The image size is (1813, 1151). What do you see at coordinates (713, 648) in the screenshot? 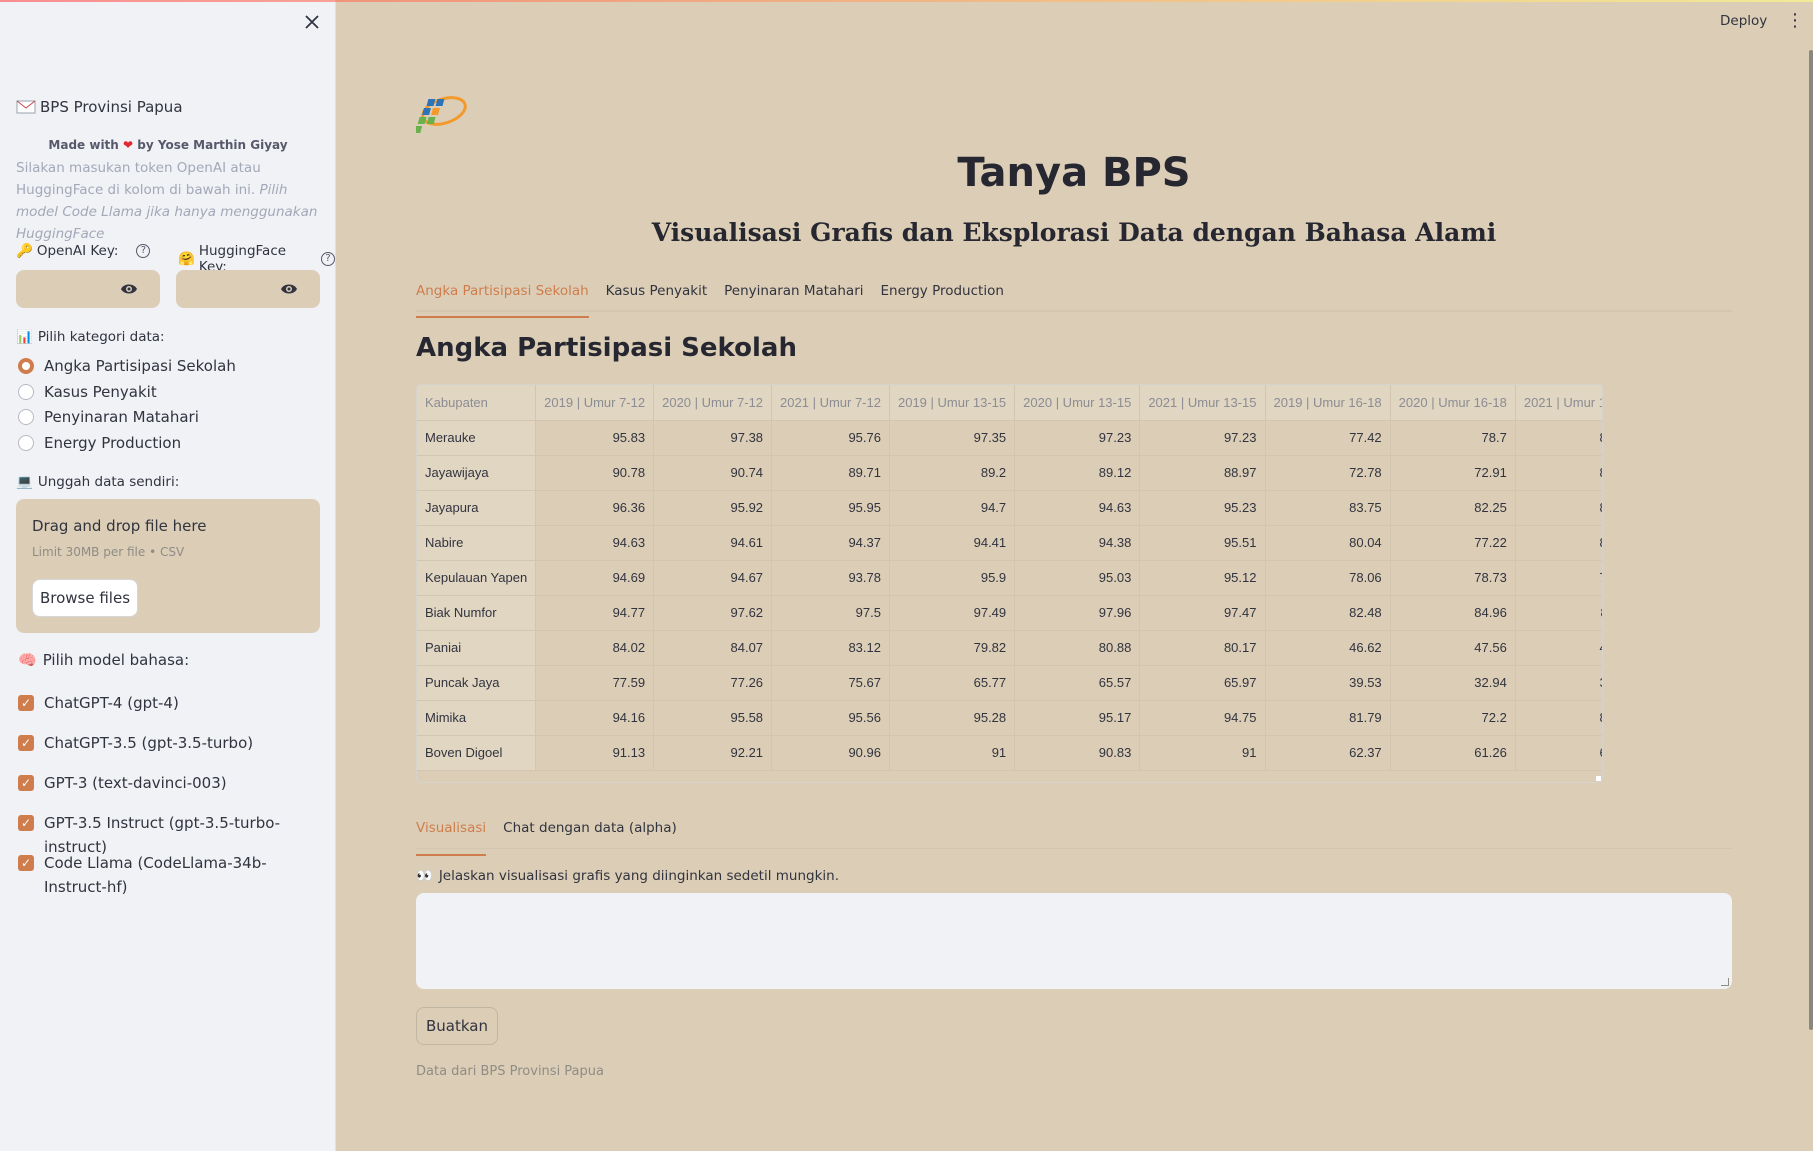
I see `table-cell: 84.07` at bounding box center [713, 648].